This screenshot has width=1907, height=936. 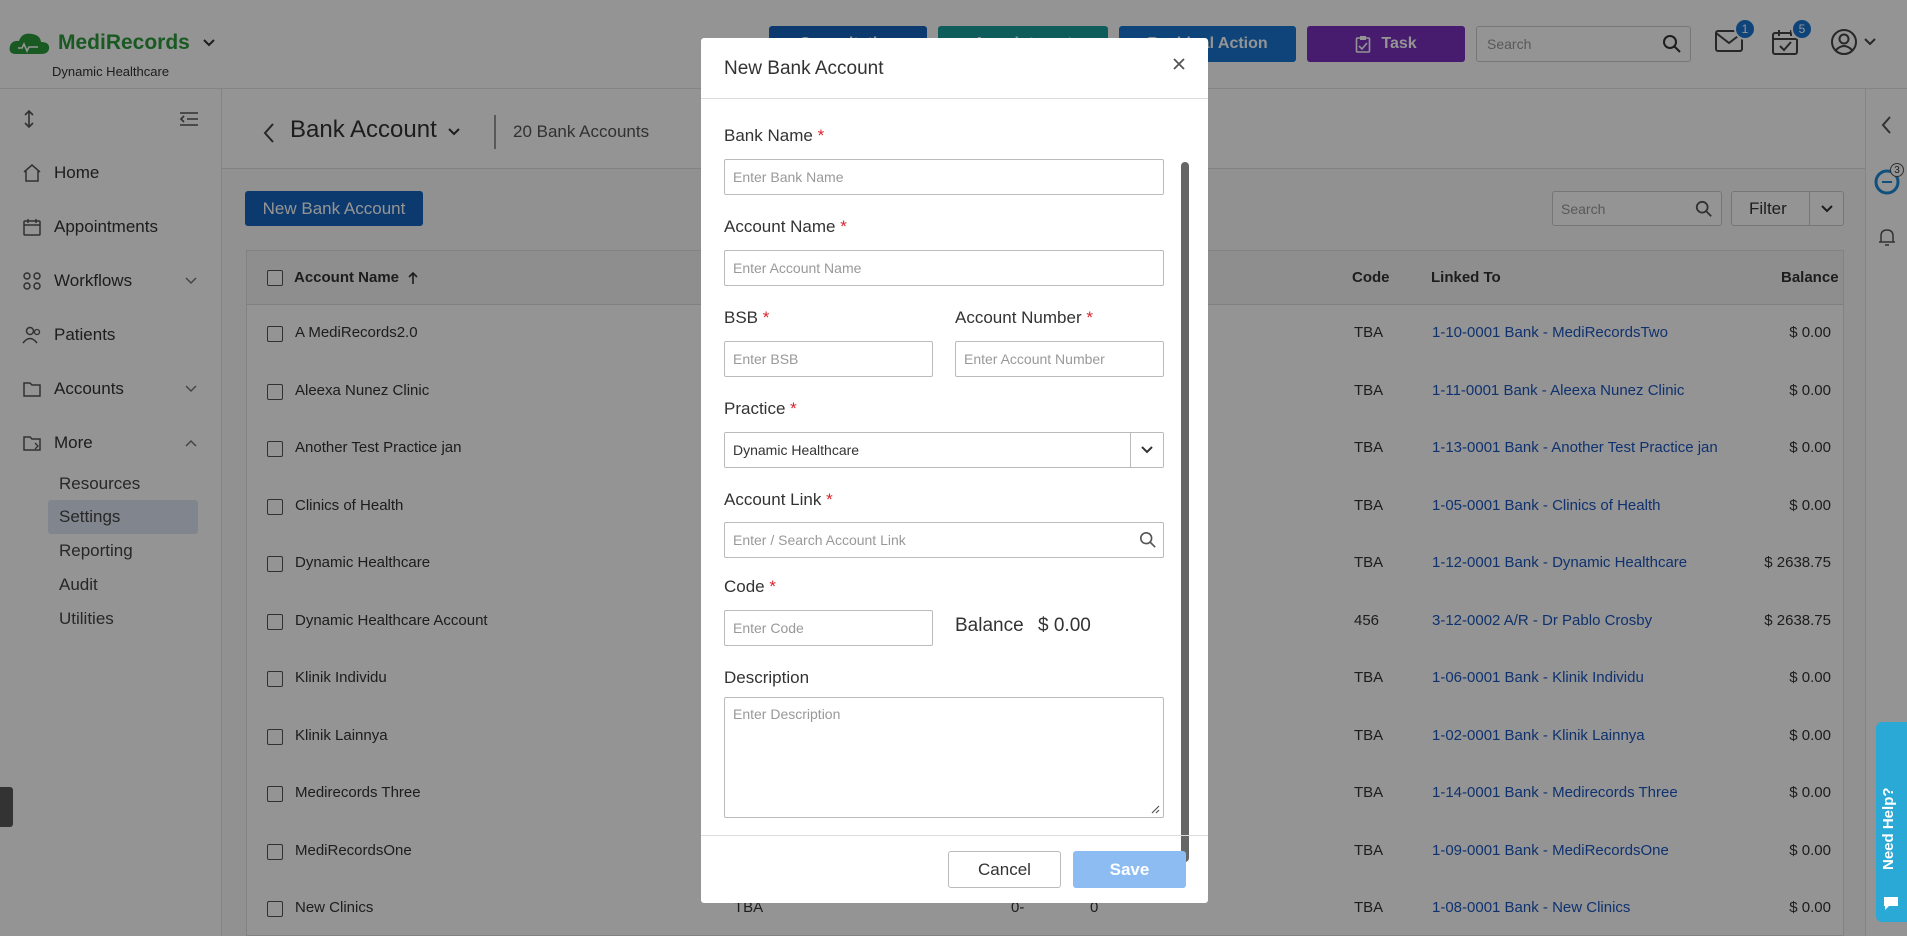 What do you see at coordinates (1147, 450) in the screenshot?
I see `chevron-down-icon` at bounding box center [1147, 450].